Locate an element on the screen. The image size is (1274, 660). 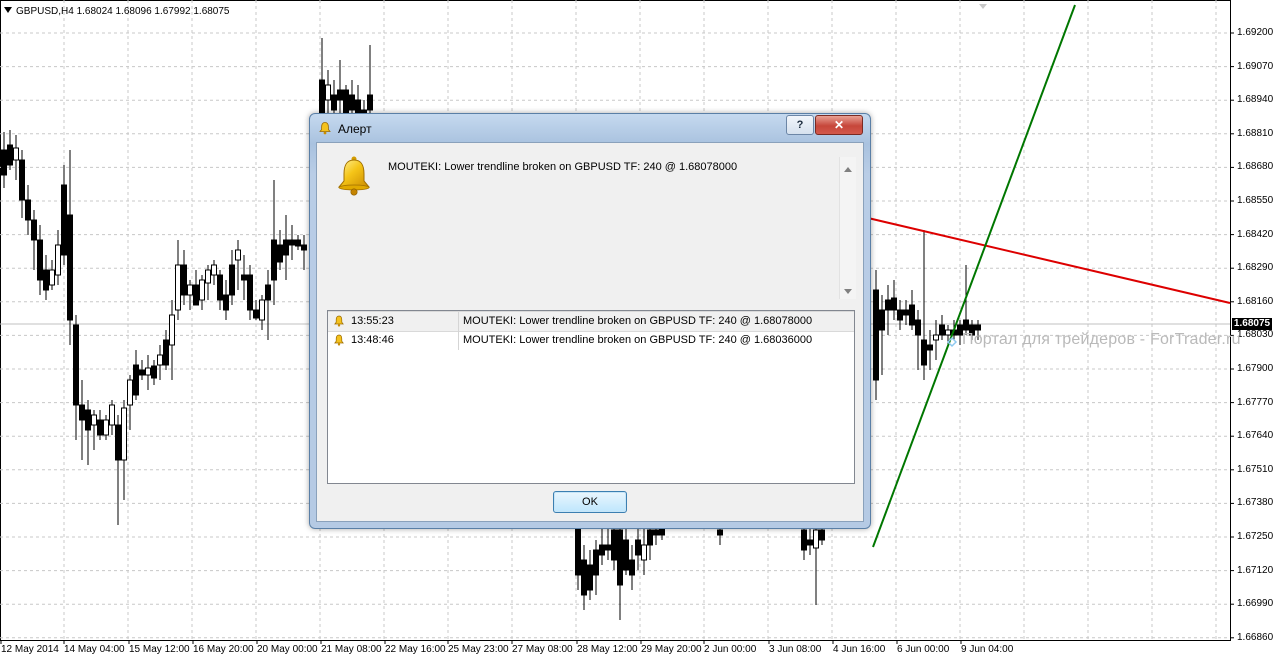
price-axis-label: 1.69200 is located at coordinates (1255, 32).